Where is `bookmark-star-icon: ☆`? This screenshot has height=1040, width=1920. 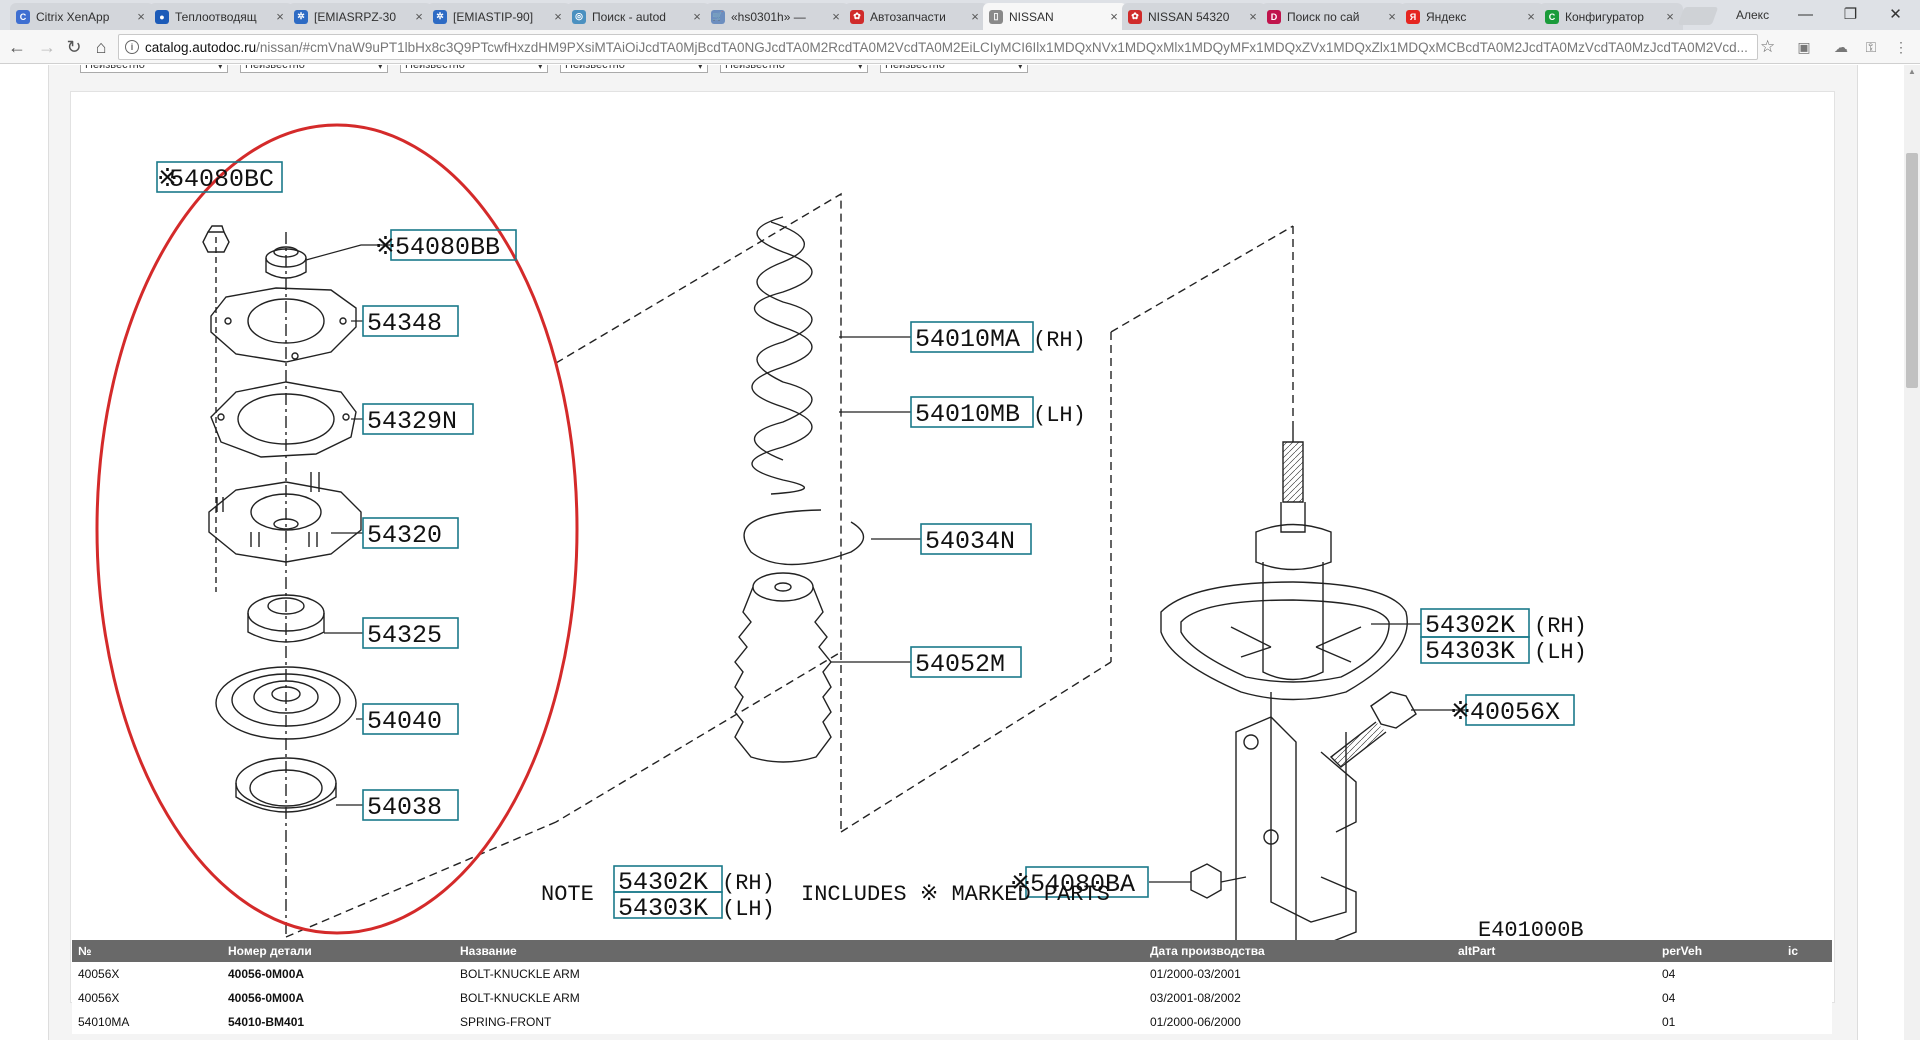 bookmark-star-icon: ☆ is located at coordinates (1767, 47).